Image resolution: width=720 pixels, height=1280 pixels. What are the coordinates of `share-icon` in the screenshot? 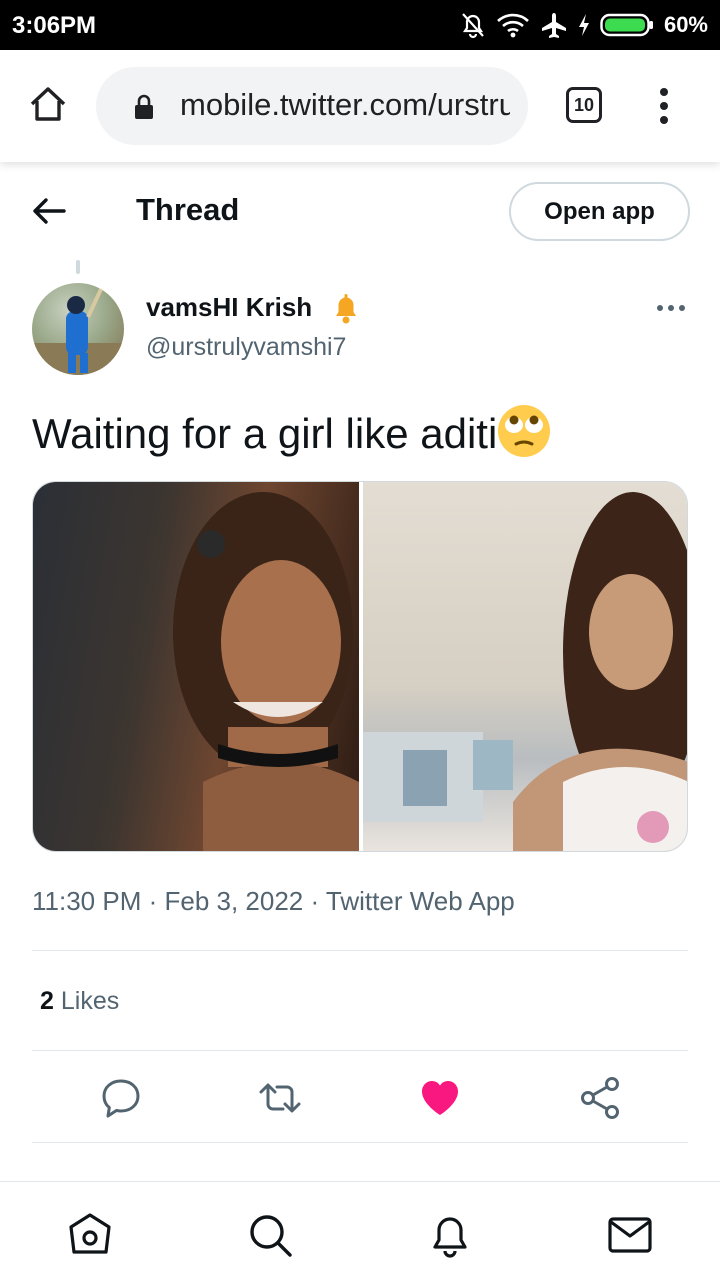 It's located at (600, 1098).